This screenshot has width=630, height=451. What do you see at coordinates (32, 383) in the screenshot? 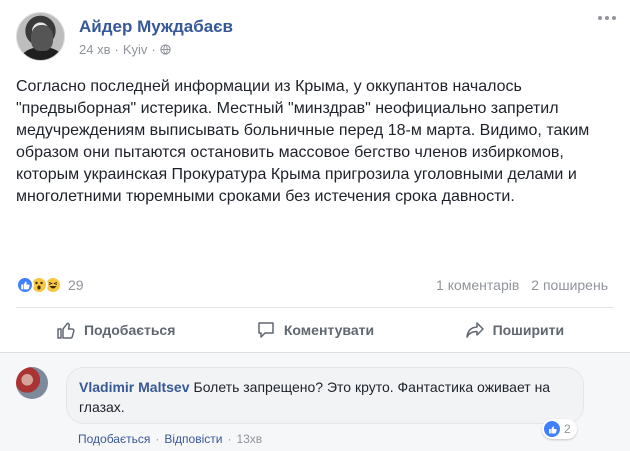
I see `commenter-avatar` at bounding box center [32, 383].